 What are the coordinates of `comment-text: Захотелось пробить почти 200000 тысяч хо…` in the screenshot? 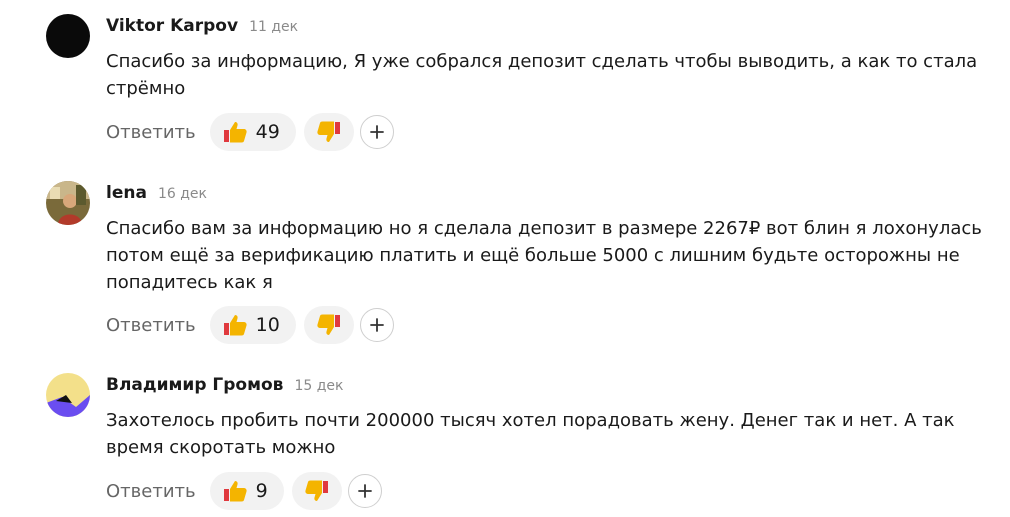 It's located at (530, 434).